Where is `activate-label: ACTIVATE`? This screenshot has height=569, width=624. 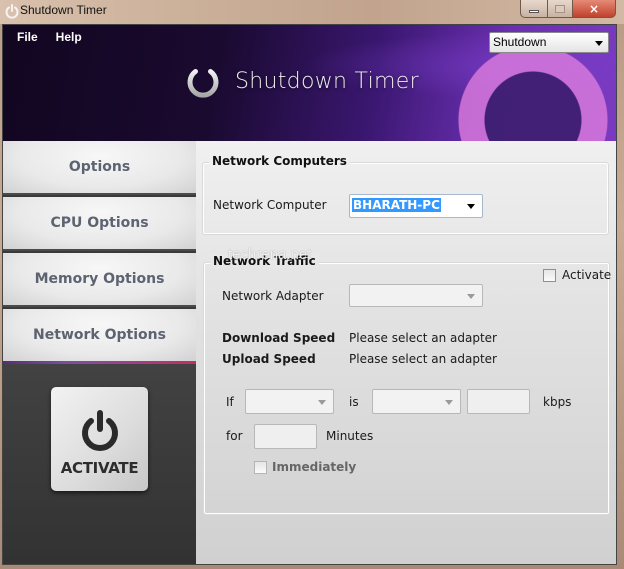
activate-label: ACTIVATE is located at coordinates (99, 468).